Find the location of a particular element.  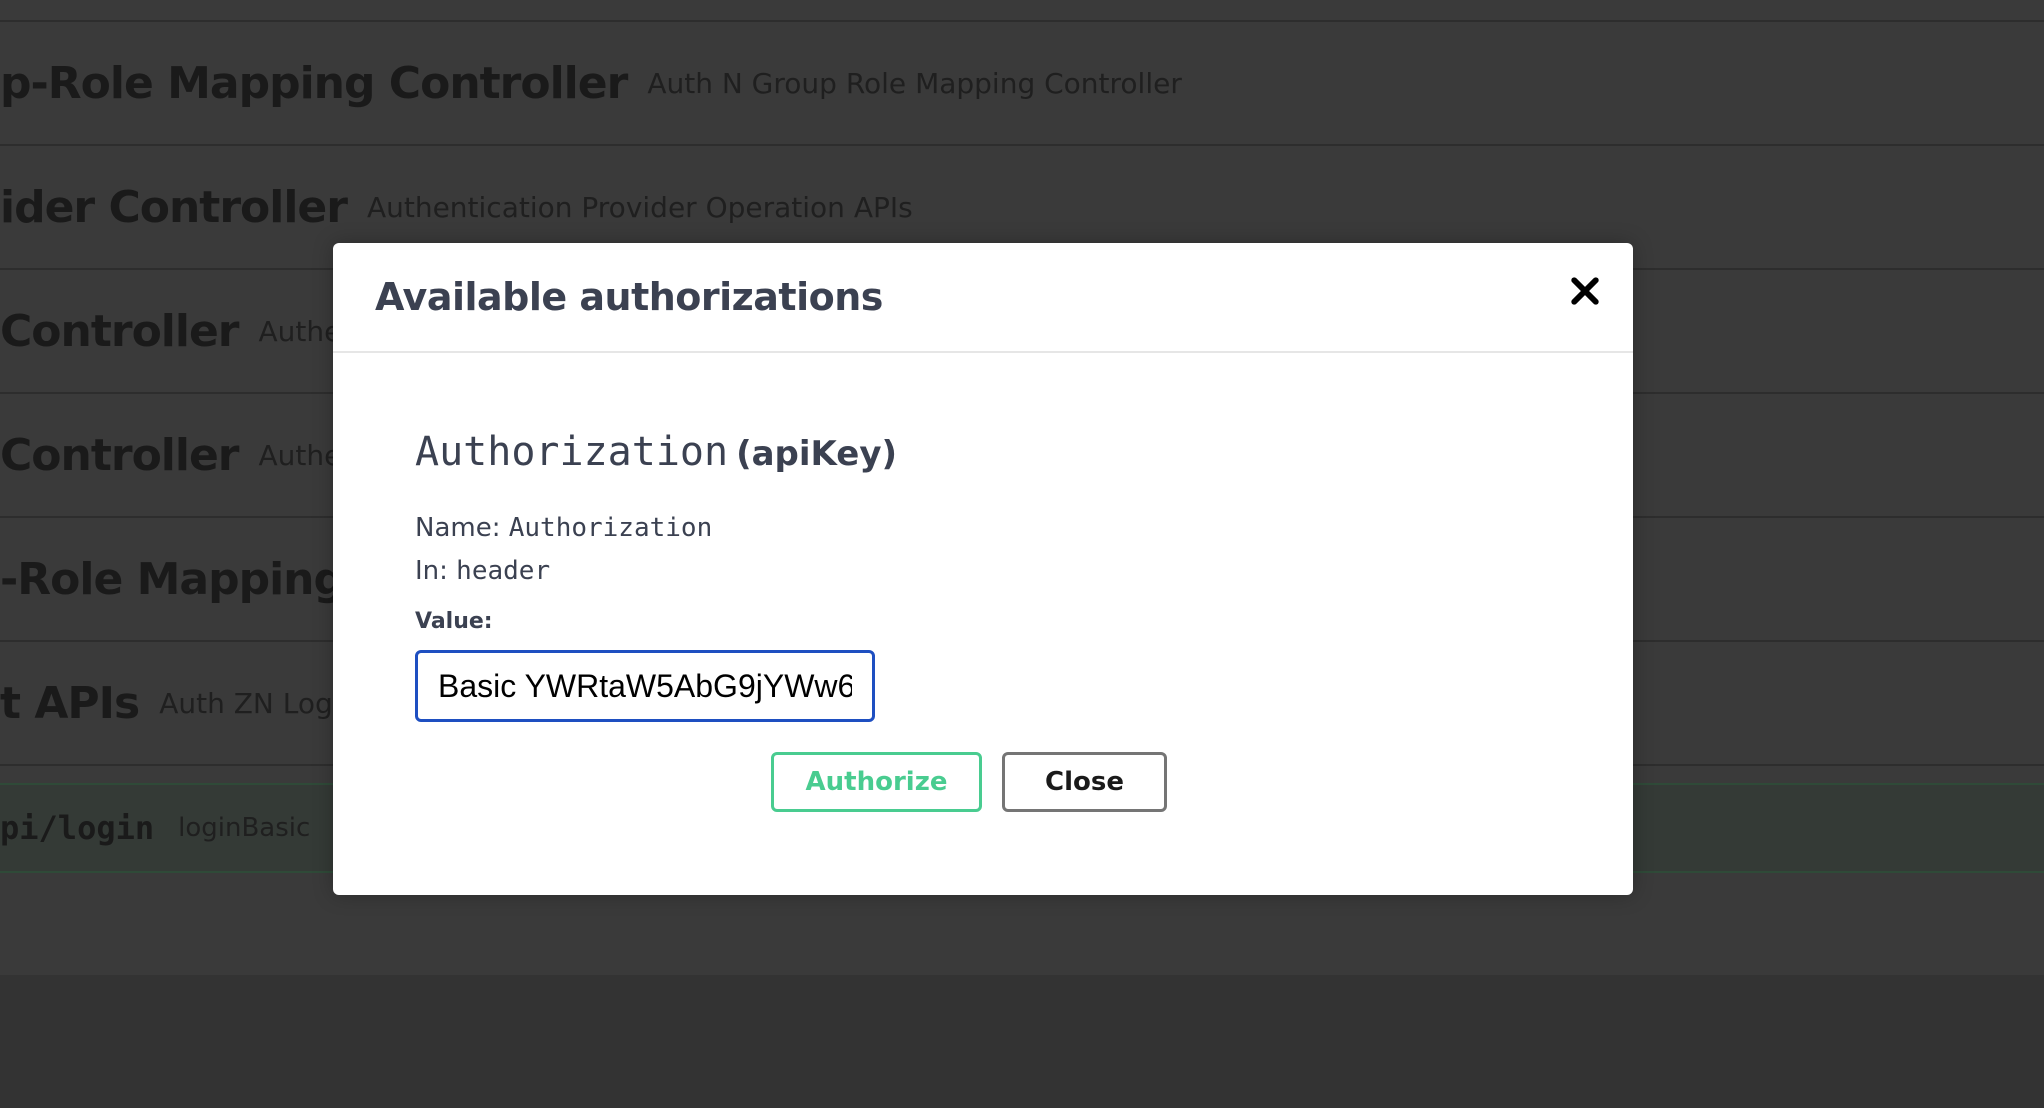

tag-description: Auth N Group Role Mapping Controller is located at coordinates (914, 83).